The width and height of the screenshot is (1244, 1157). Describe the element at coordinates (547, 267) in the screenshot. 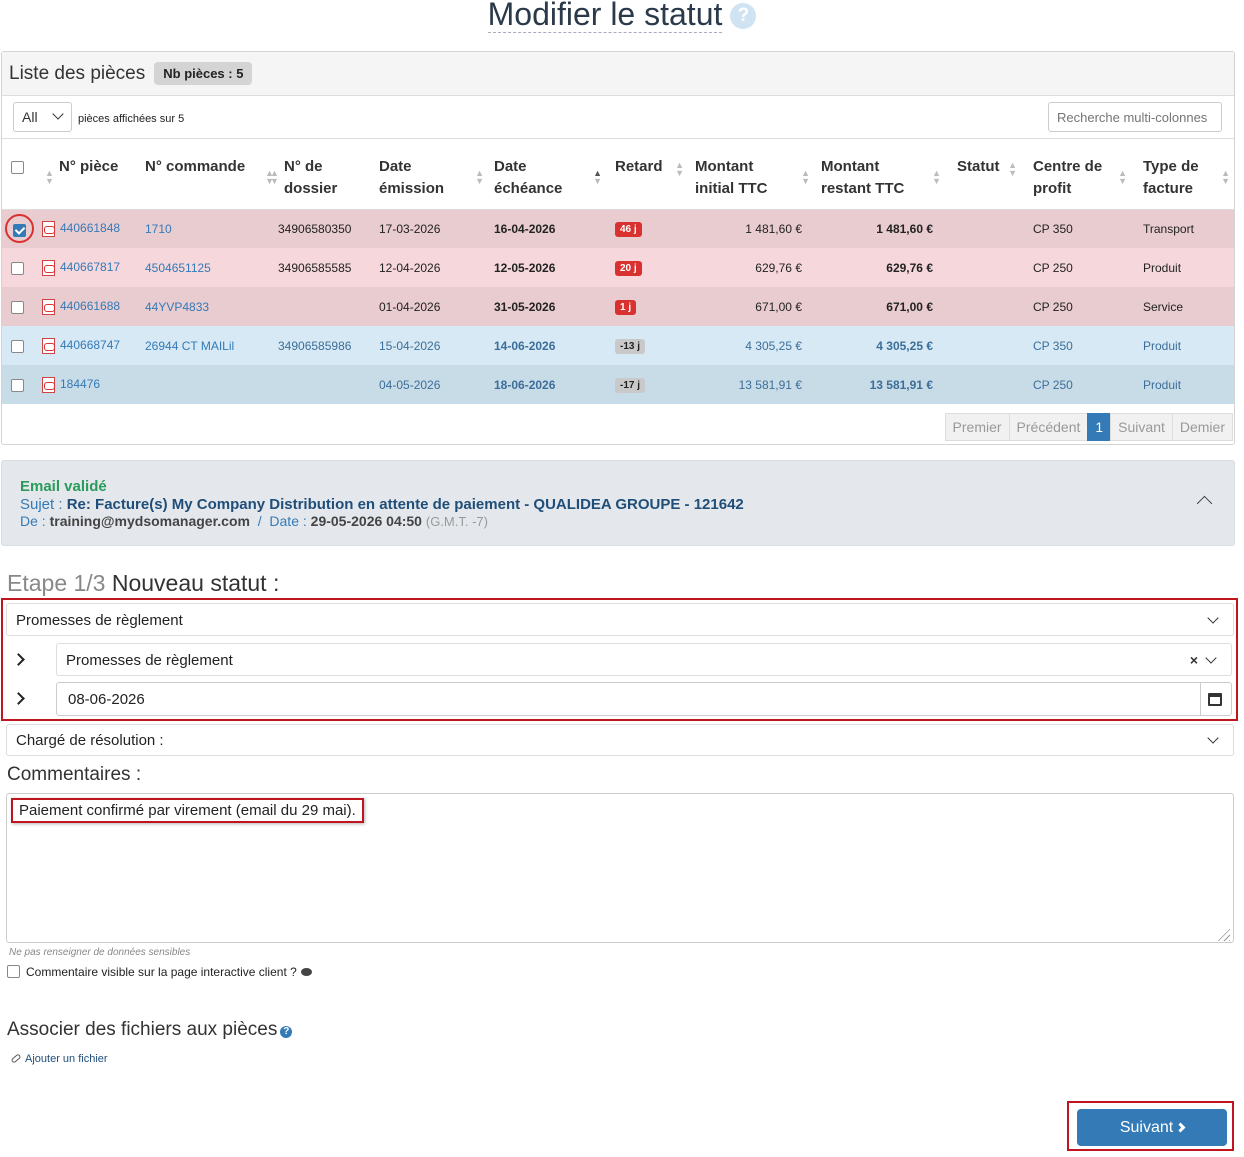

I see `due-date-cell: 12-05-2026` at that location.